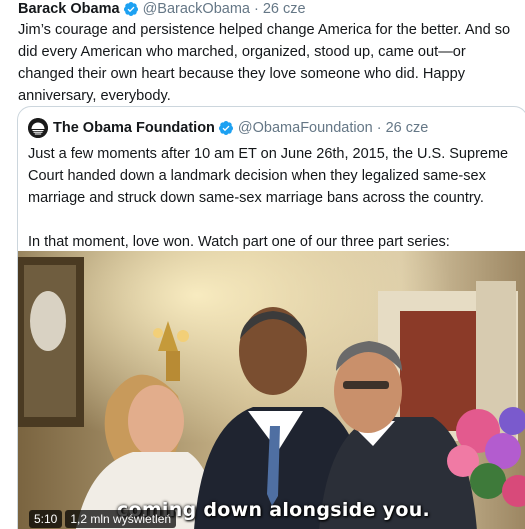 This screenshot has height=529, width=525. Describe the element at coordinates (196, 9) in the screenshot. I see `author-handle: @BarackObama` at that location.